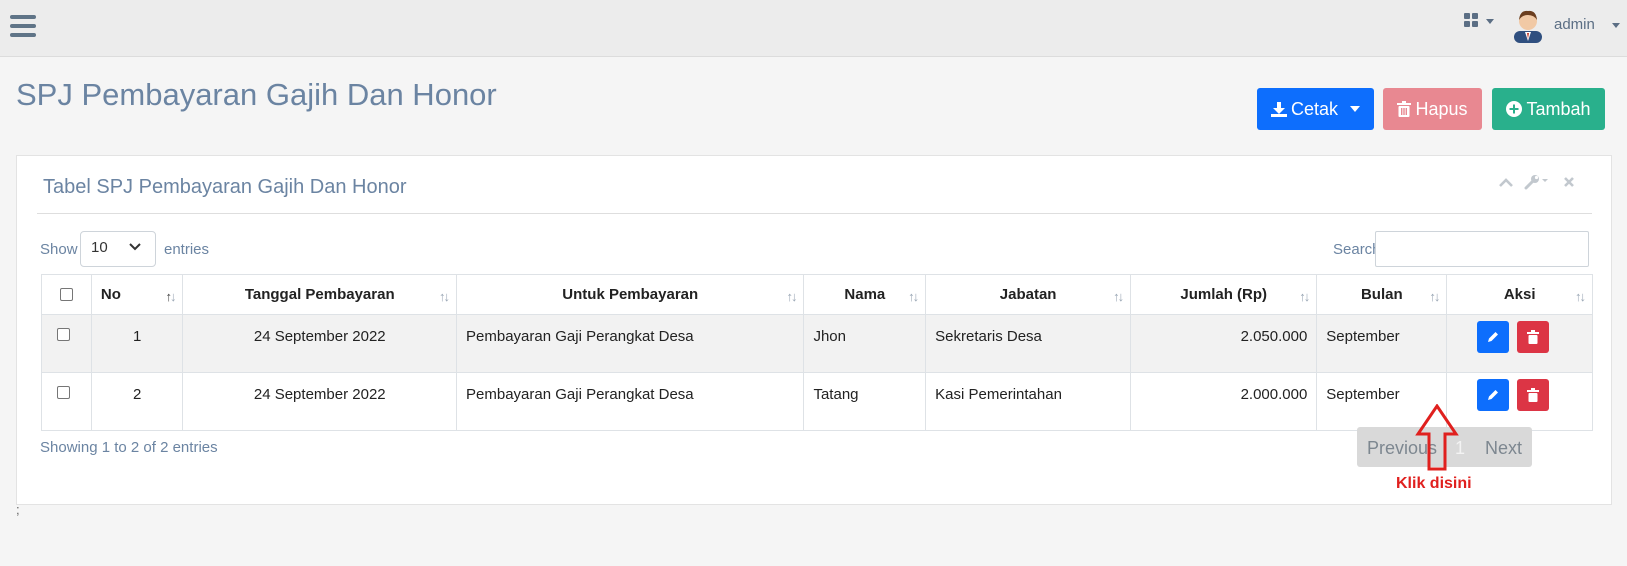 This screenshot has height=566, width=1627. Describe the element at coordinates (1482, 23) in the screenshot. I see `grid-menu-button` at that location.